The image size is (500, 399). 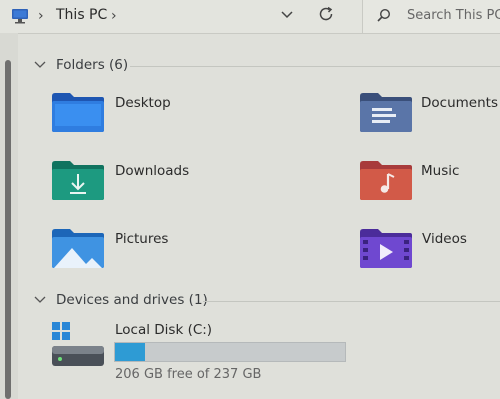 I want to click on search-placeholder: Search This PC, so click(x=453, y=15).